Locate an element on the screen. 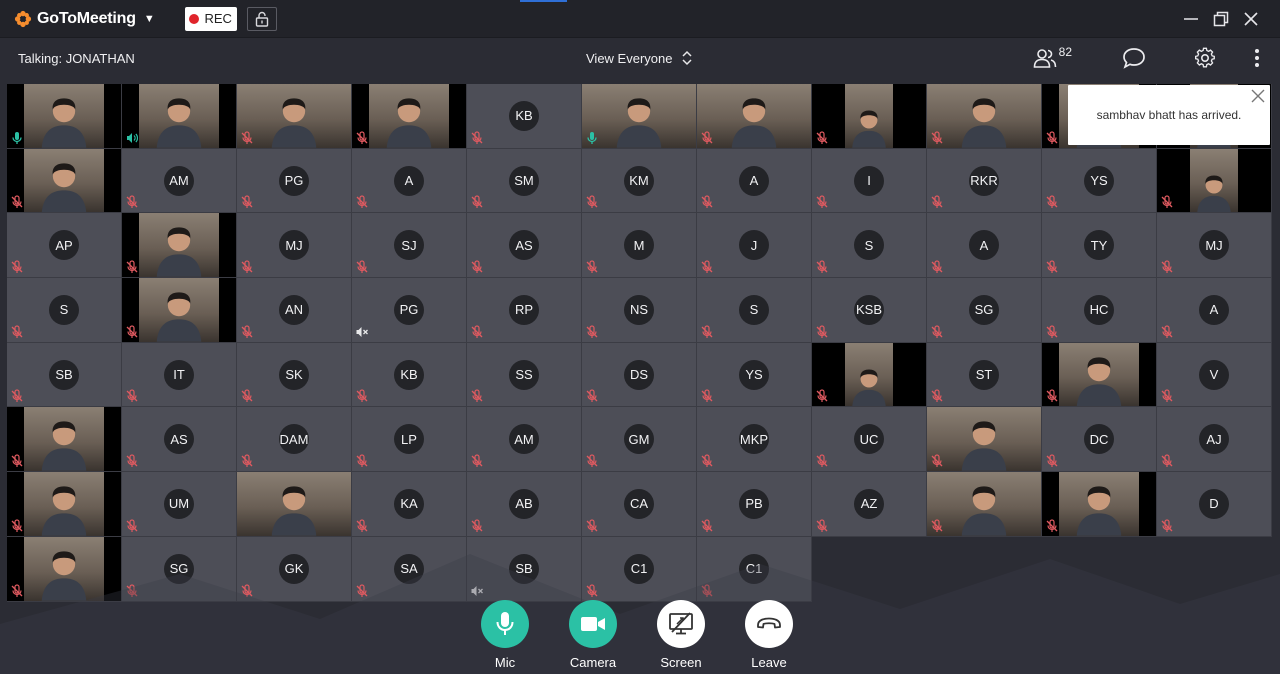  view-everyone-toggle: View Everyone is located at coordinates (639, 58).